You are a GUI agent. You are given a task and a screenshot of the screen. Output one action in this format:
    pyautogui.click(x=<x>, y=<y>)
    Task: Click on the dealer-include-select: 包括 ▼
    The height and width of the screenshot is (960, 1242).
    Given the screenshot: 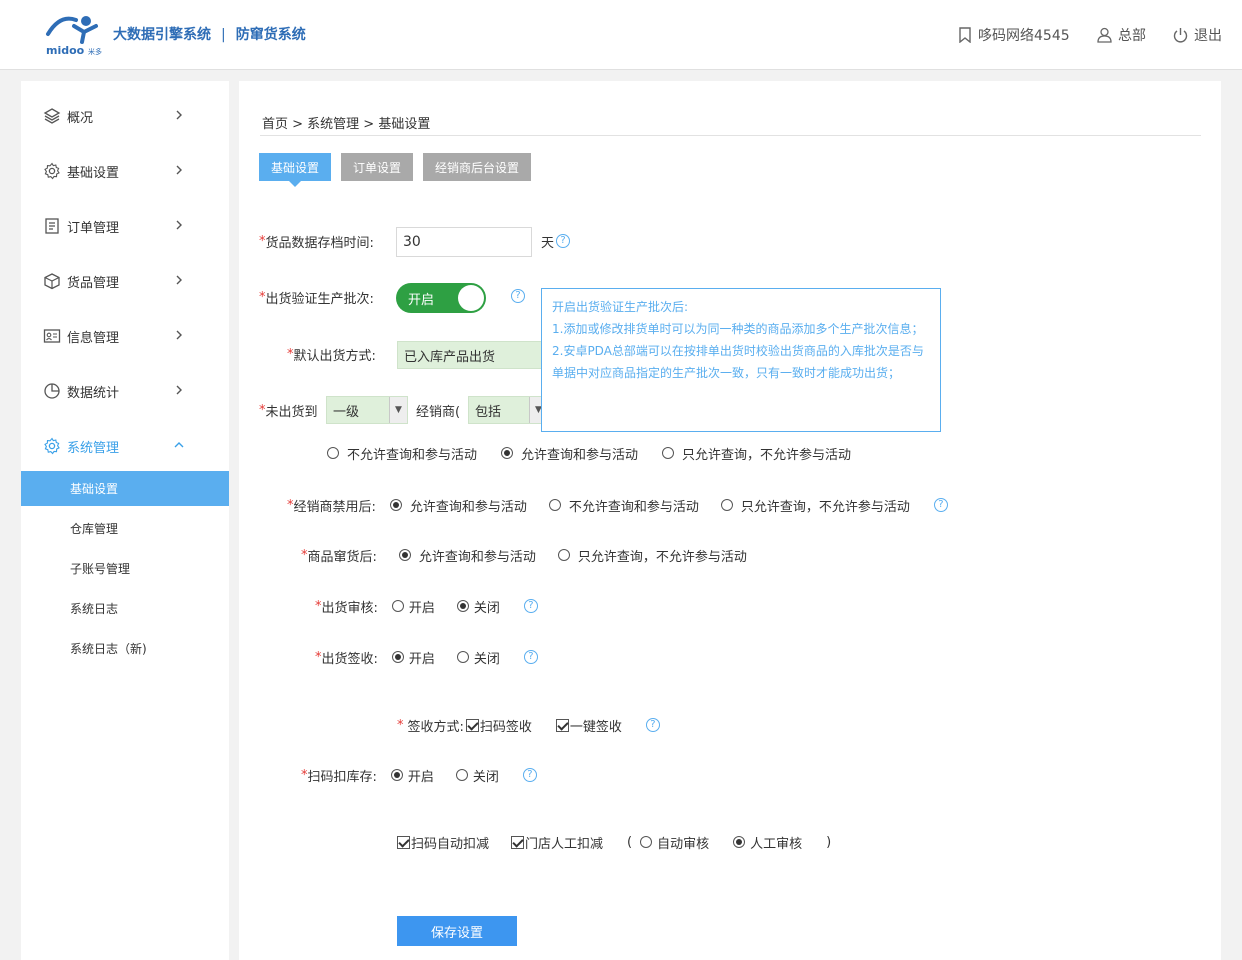 What is the action you would take?
    pyautogui.click(x=508, y=410)
    